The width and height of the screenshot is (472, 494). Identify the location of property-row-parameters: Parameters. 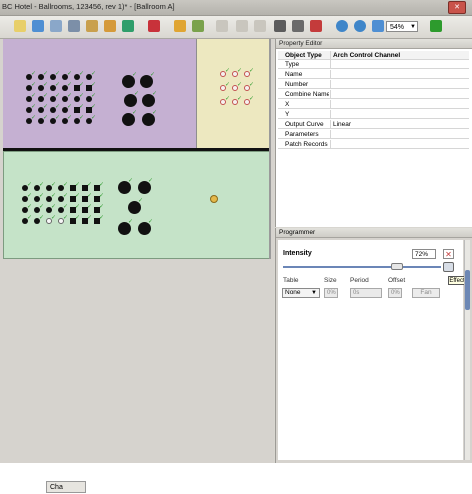
(373, 134).